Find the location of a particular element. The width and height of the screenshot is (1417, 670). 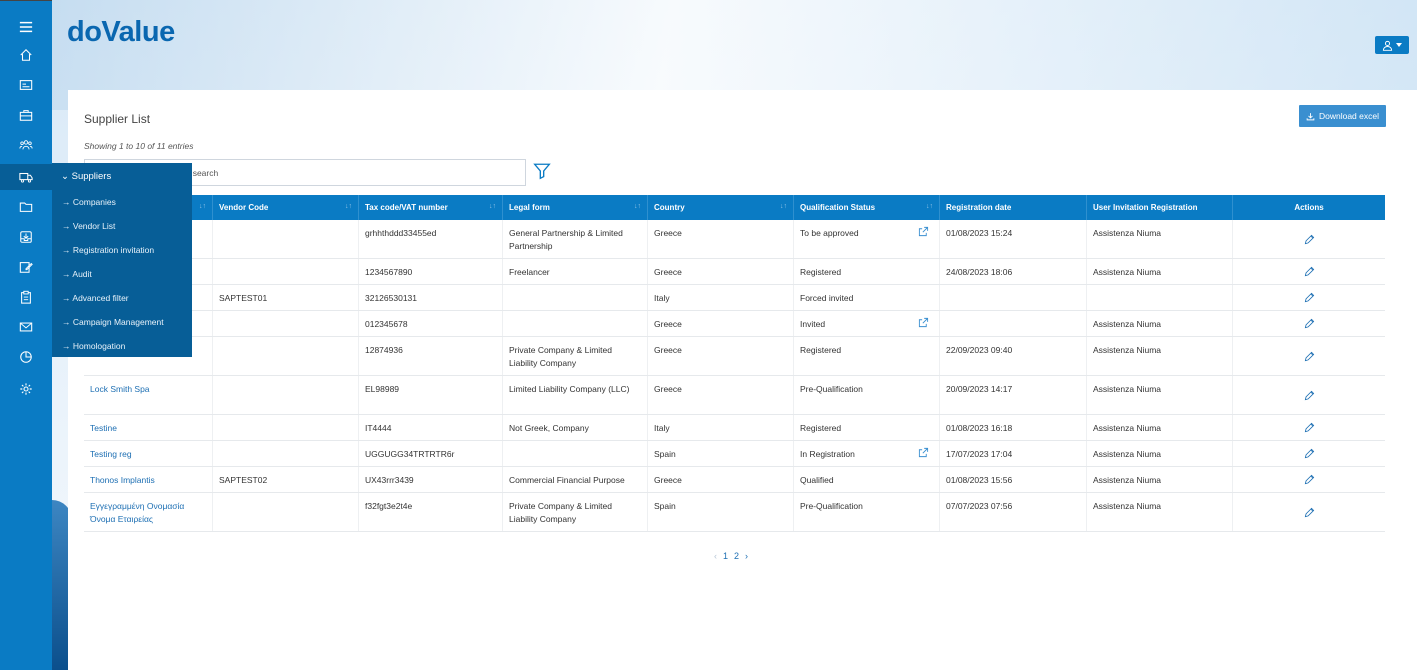

settings-gear-icon is located at coordinates (26, 389).